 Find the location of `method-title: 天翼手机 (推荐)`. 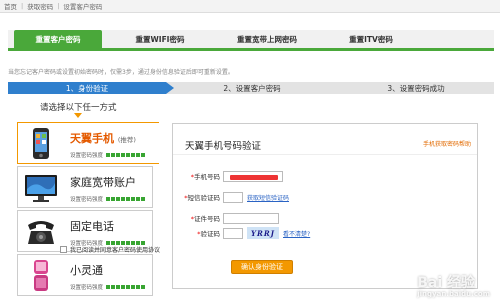

method-title: 天翼手机 (推荐) is located at coordinates (103, 138).